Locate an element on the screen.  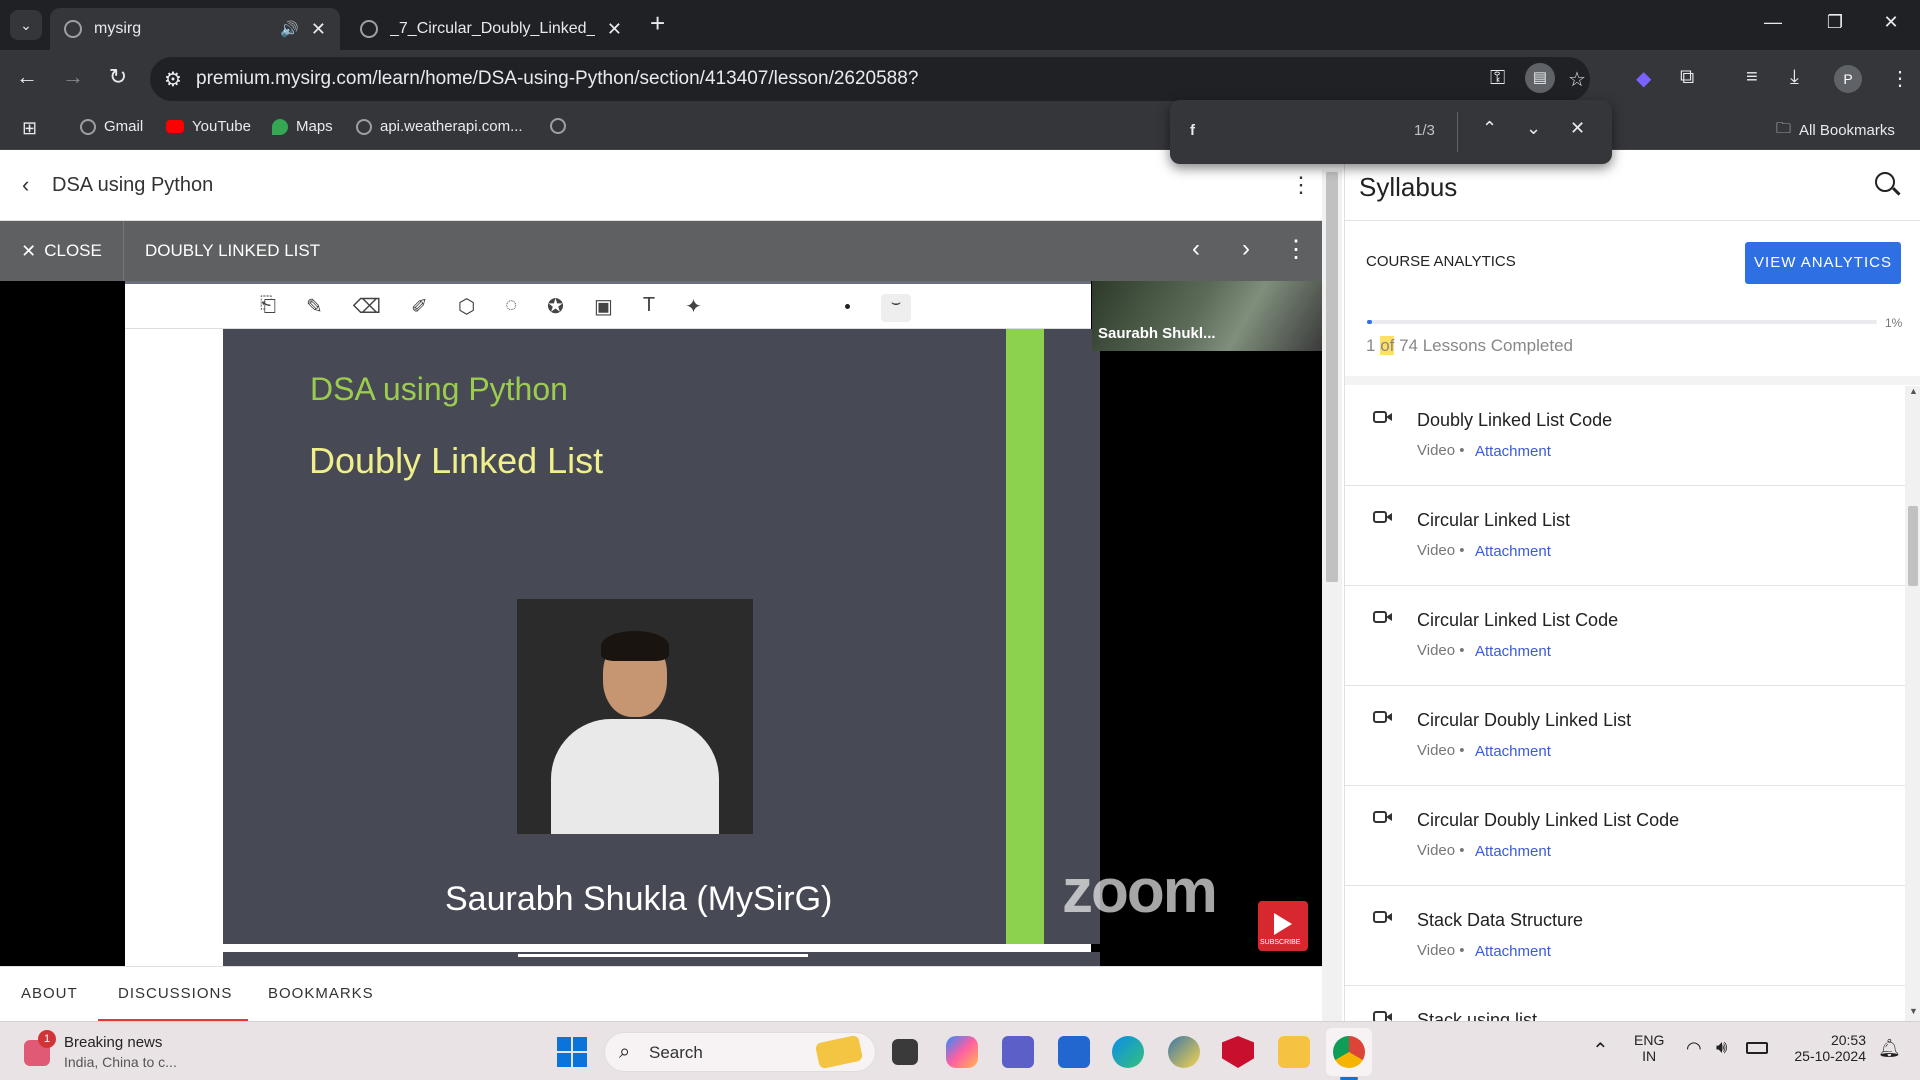
lesson-menu-icon: ⋮ is located at coordinates (1296, 249).